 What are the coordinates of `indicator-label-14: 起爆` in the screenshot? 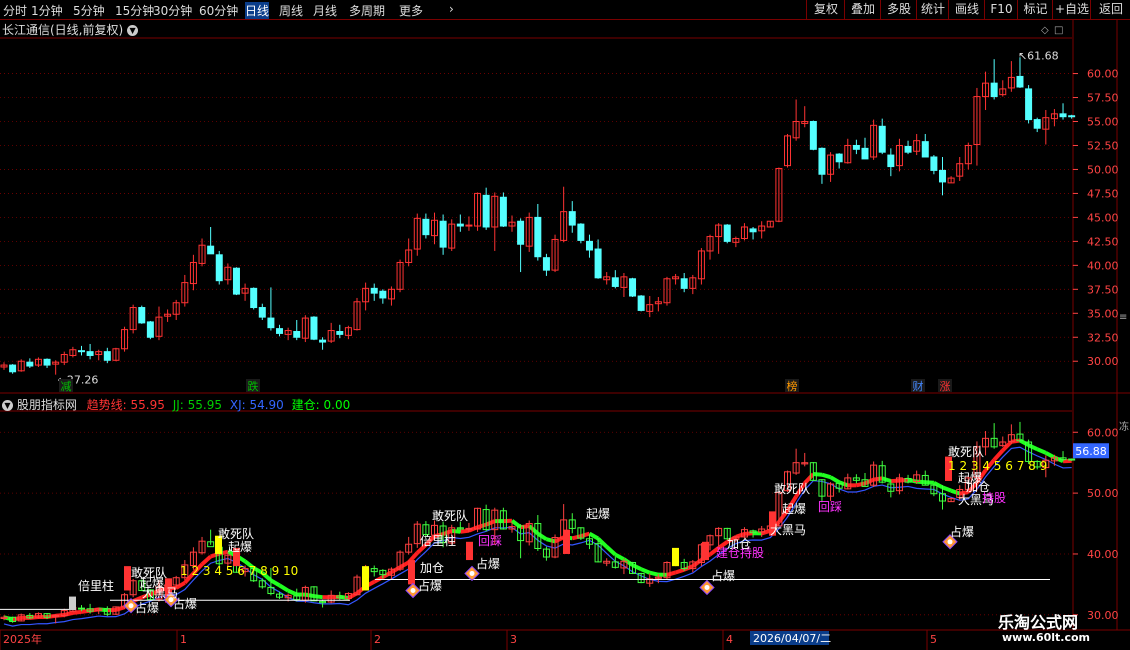 It's located at (598, 514).